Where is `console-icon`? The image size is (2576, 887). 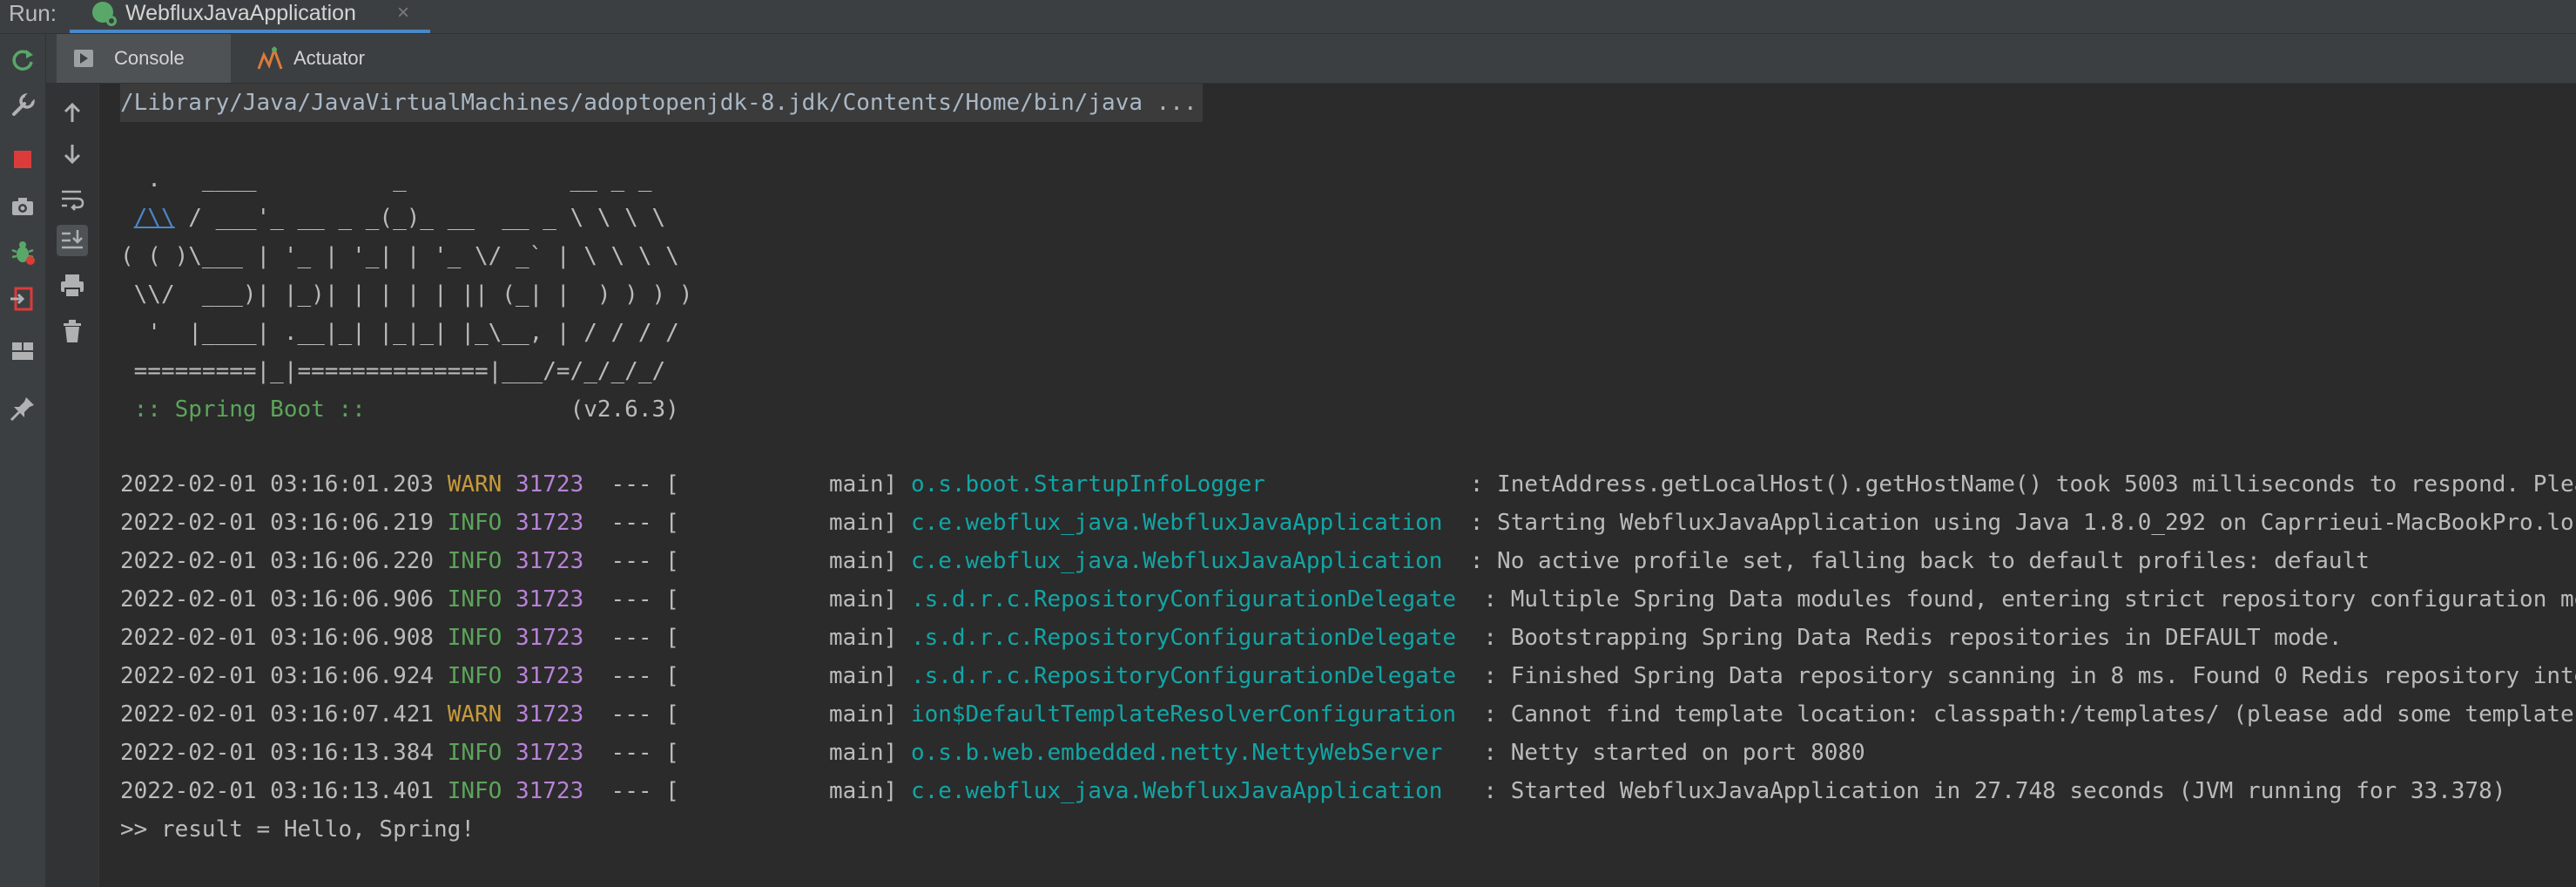 console-icon is located at coordinates (83, 59).